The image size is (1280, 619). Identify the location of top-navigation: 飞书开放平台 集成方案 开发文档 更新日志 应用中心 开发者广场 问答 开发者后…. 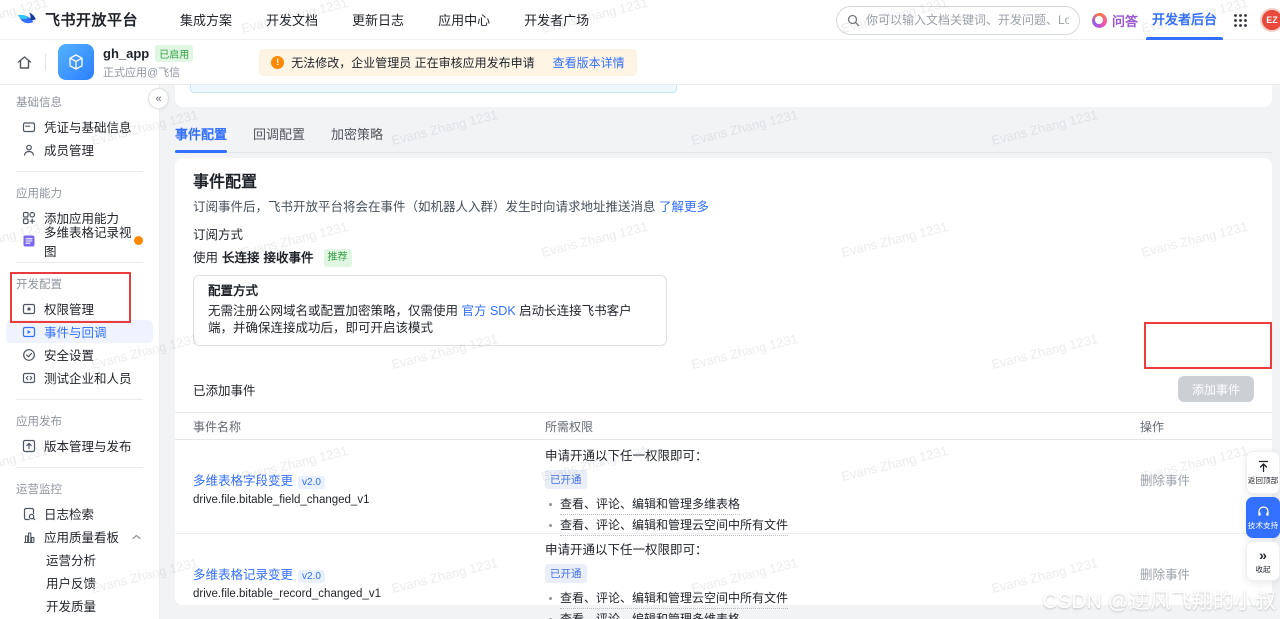
(640, 20).